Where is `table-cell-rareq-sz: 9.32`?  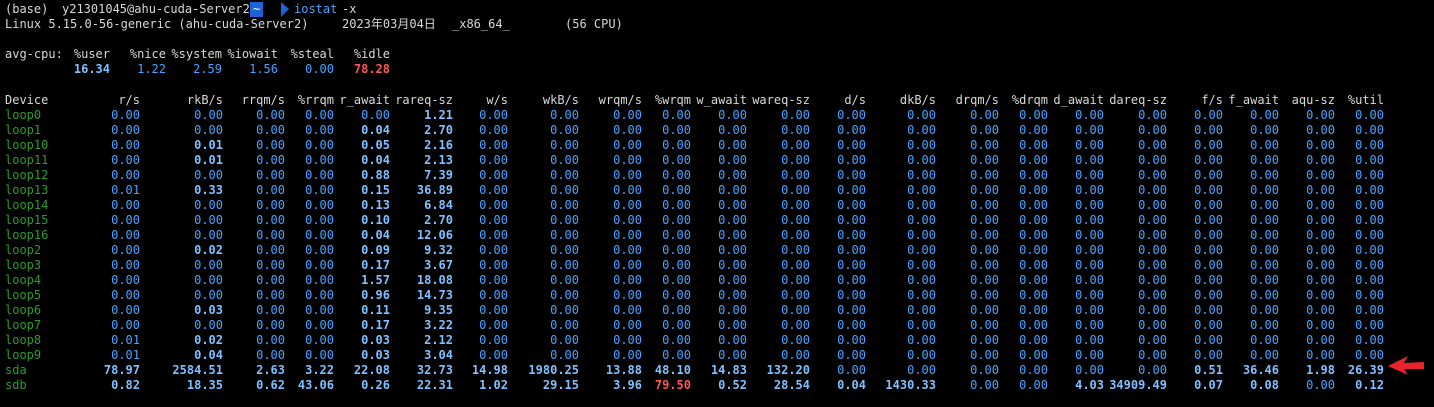
table-cell-rareq-sz: 9.32 is located at coordinates (438, 250).